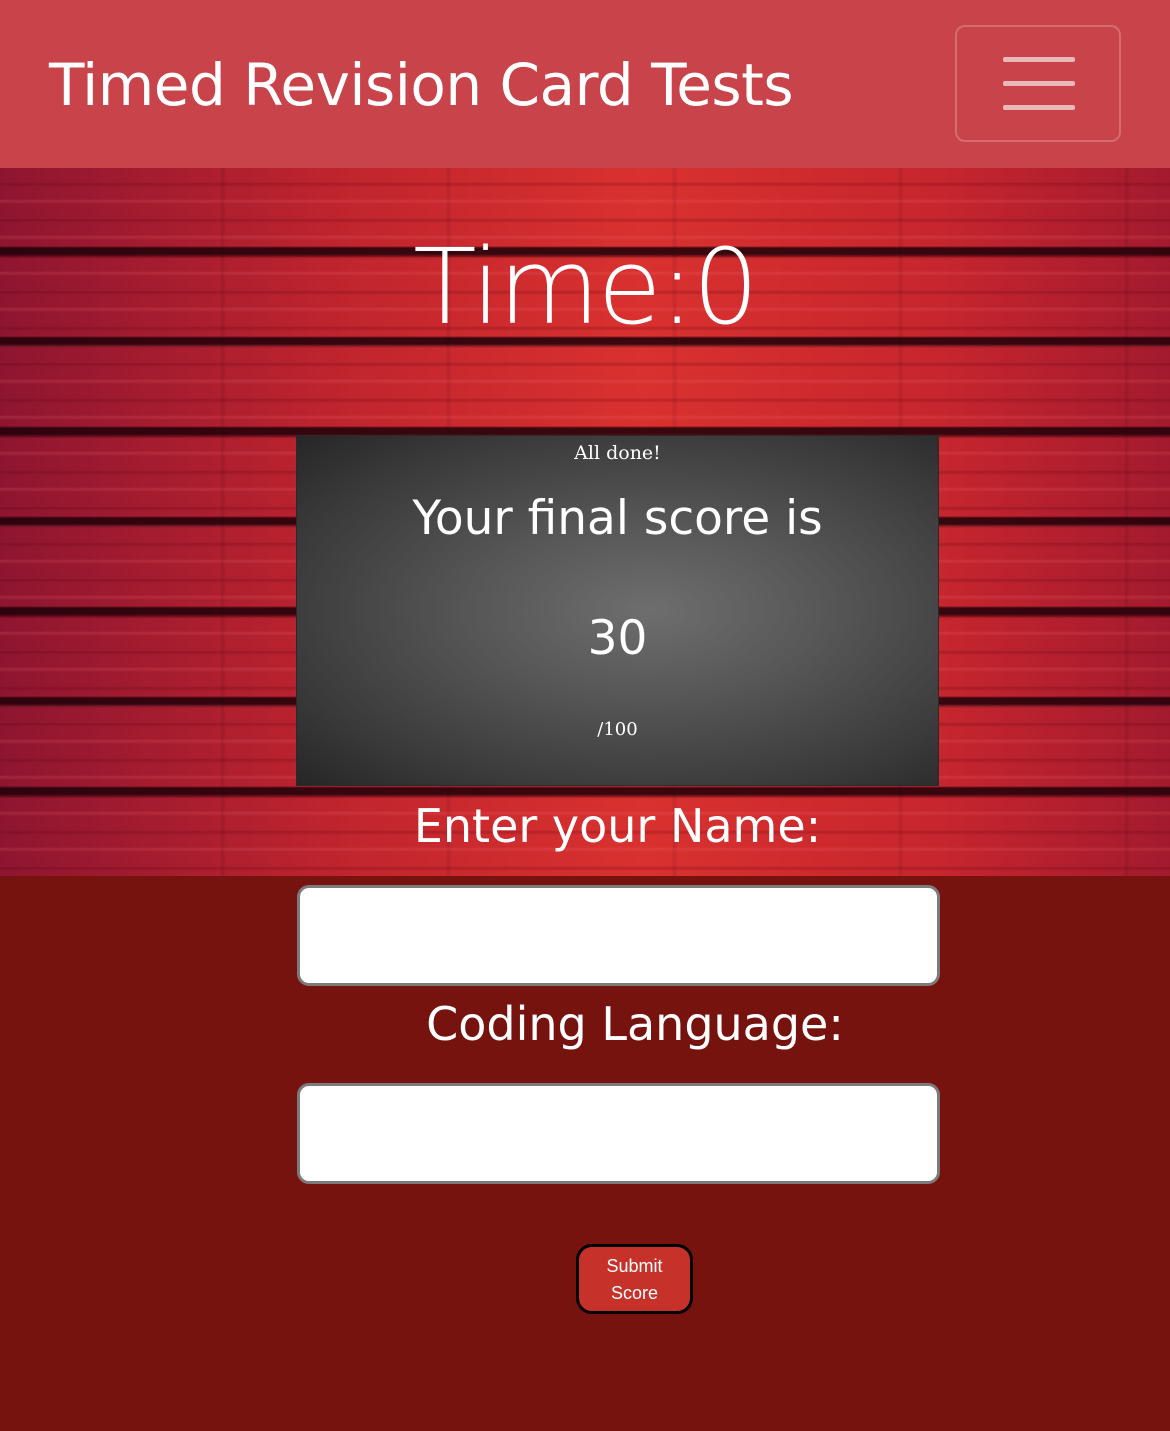 This screenshot has width=1170, height=1431. I want to click on name-label: Enter your Name:, so click(617, 826).